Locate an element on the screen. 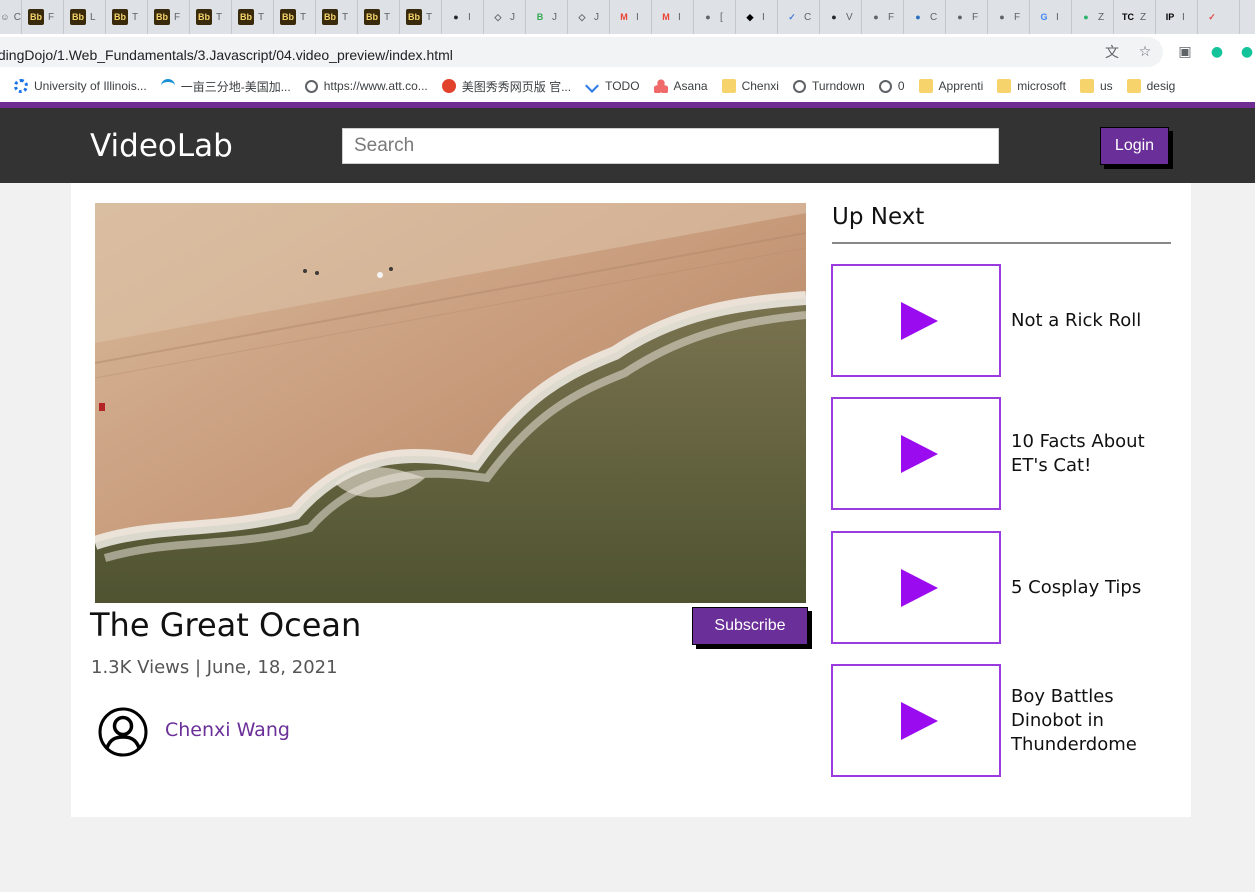  browser-tab: TC Z is located at coordinates (1135, 17).